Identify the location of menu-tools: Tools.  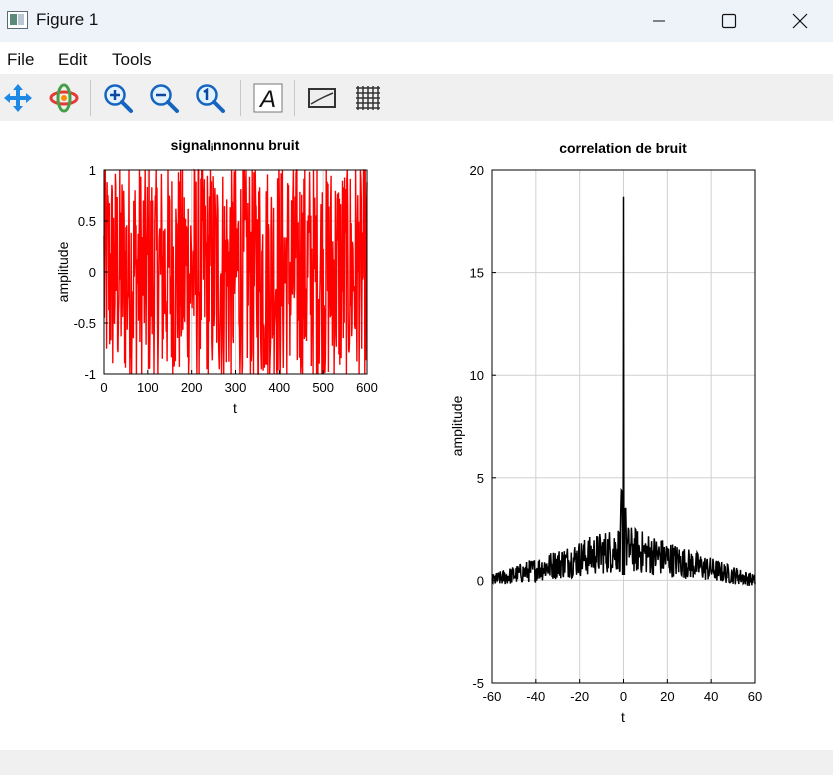
(132, 60).